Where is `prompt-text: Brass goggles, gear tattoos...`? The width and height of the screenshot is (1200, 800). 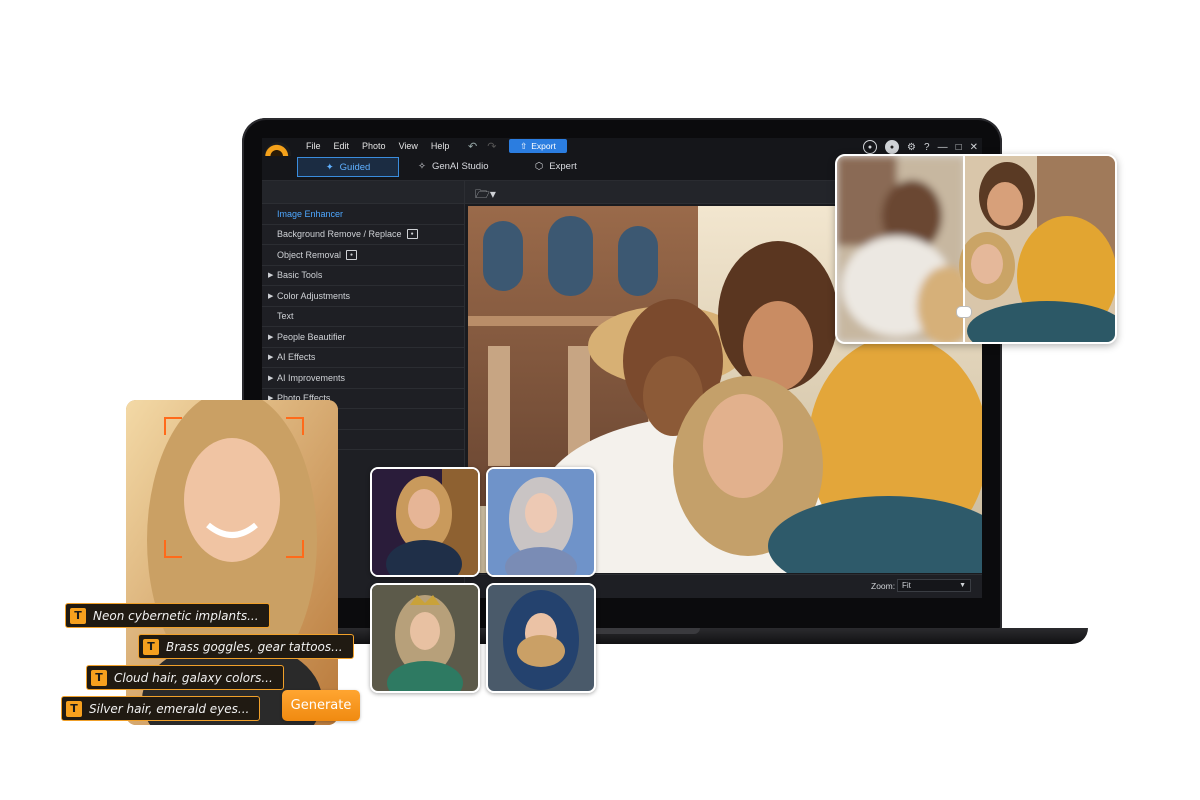
prompt-text: Brass goggles, gear tattoos... is located at coordinates (254, 646).